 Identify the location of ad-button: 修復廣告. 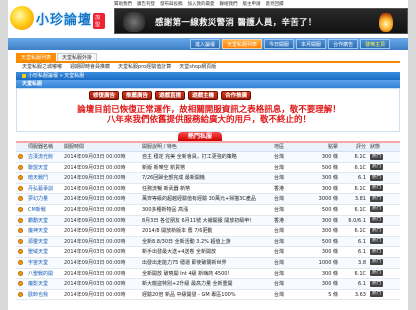
(104, 95).